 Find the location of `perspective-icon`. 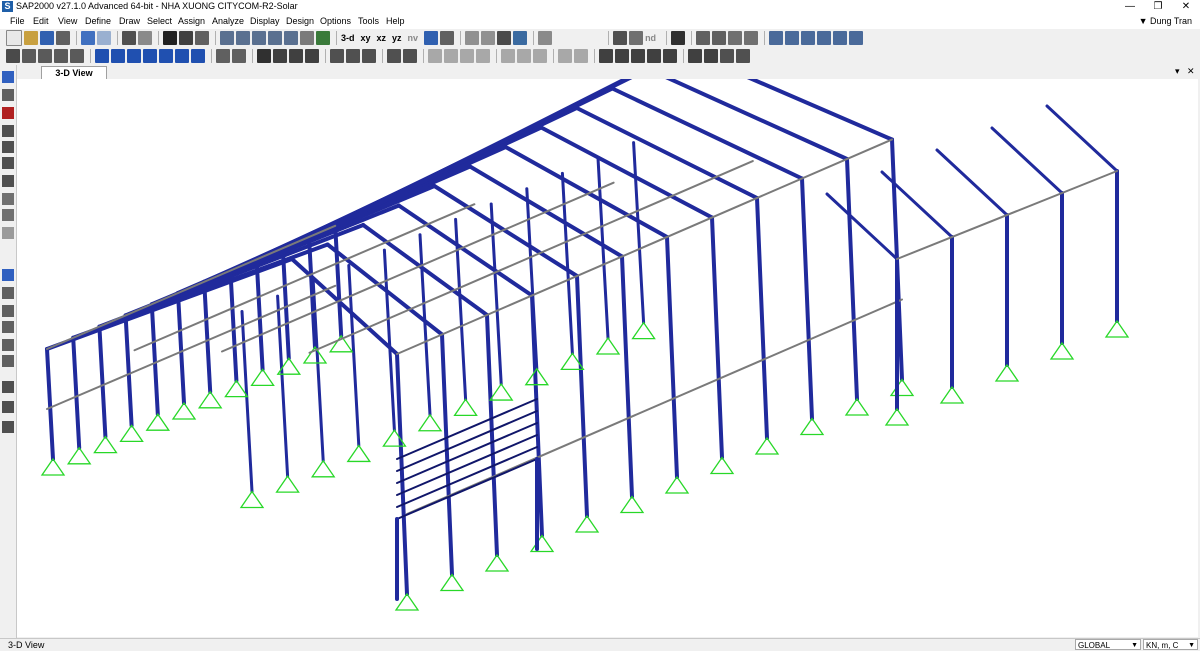

perspective-icon is located at coordinates (447, 38).